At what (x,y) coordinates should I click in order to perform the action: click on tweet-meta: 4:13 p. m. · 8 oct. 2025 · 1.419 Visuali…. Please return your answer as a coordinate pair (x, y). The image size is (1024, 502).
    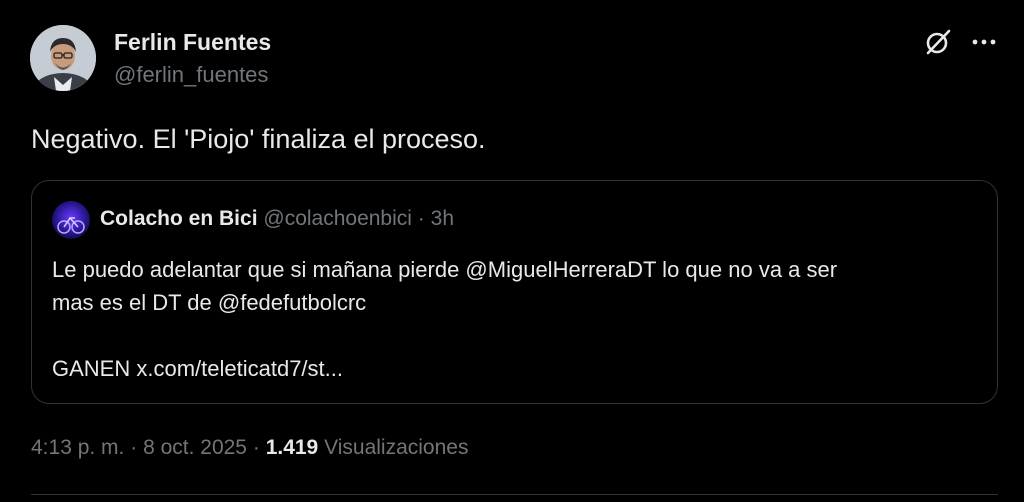
    Looking at the image, I should click on (249, 448).